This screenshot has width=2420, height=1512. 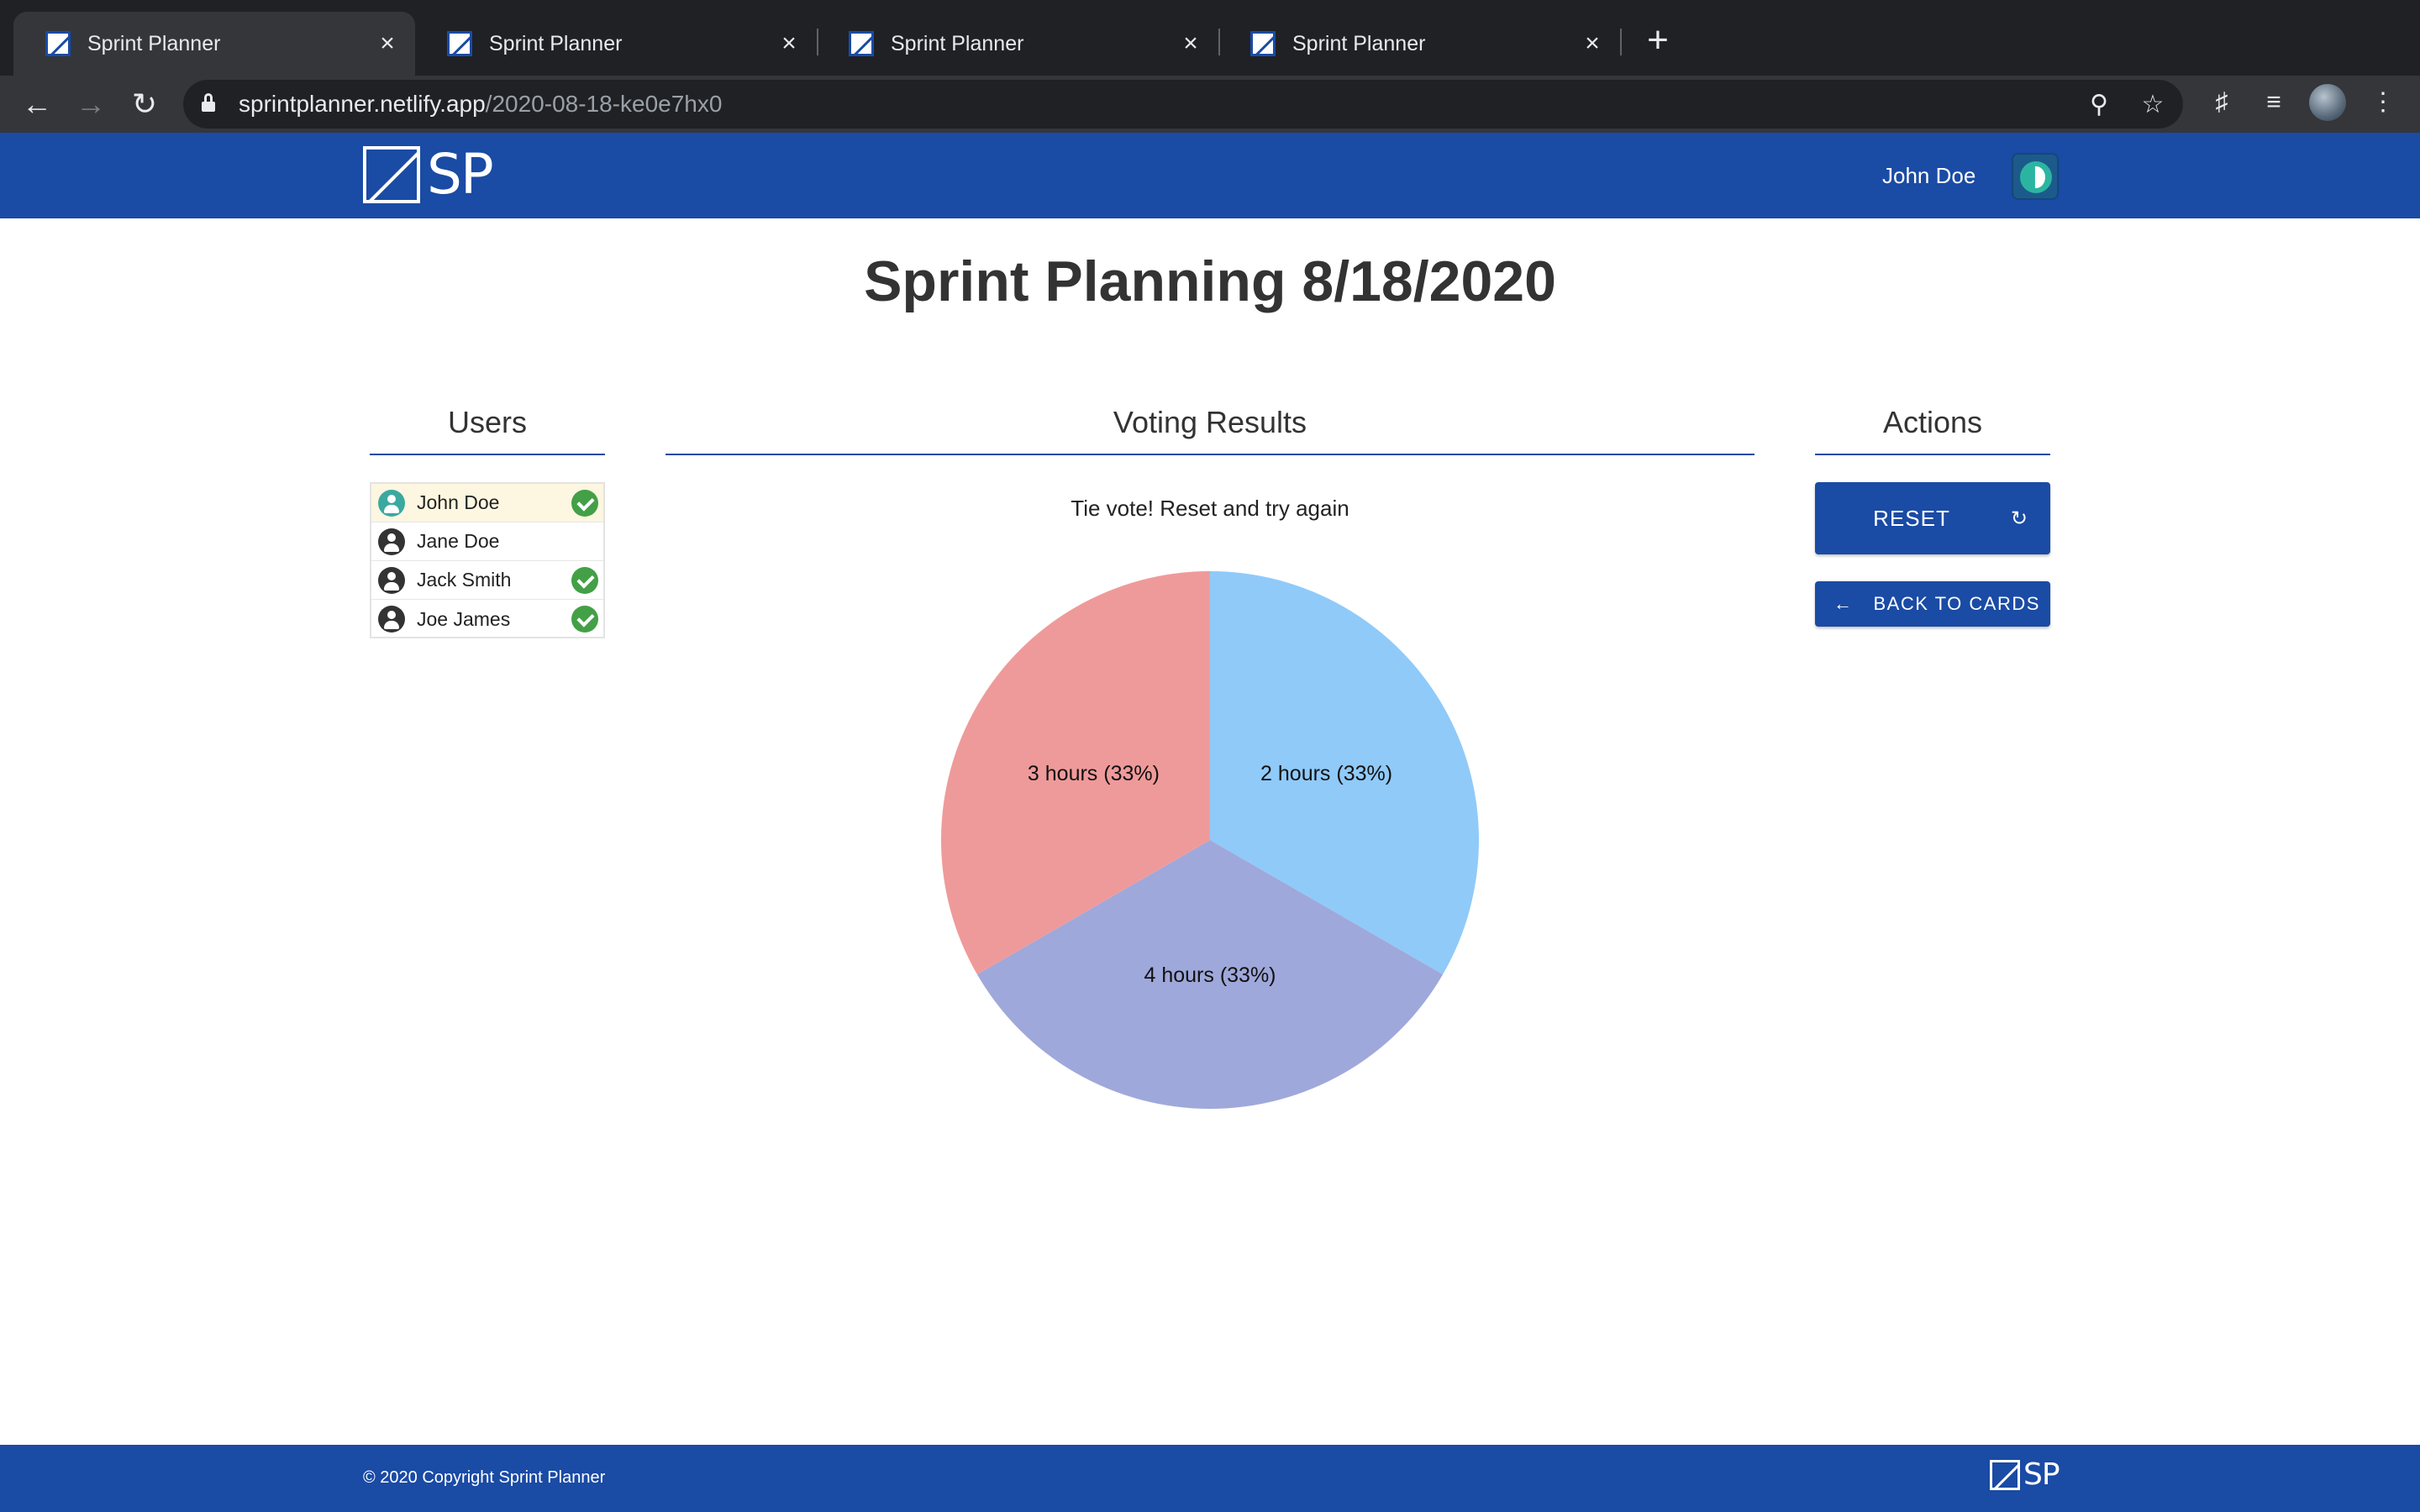 What do you see at coordinates (464, 618) in the screenshot?
I see `user-name: Joe James` at bounding box center [464, 618].